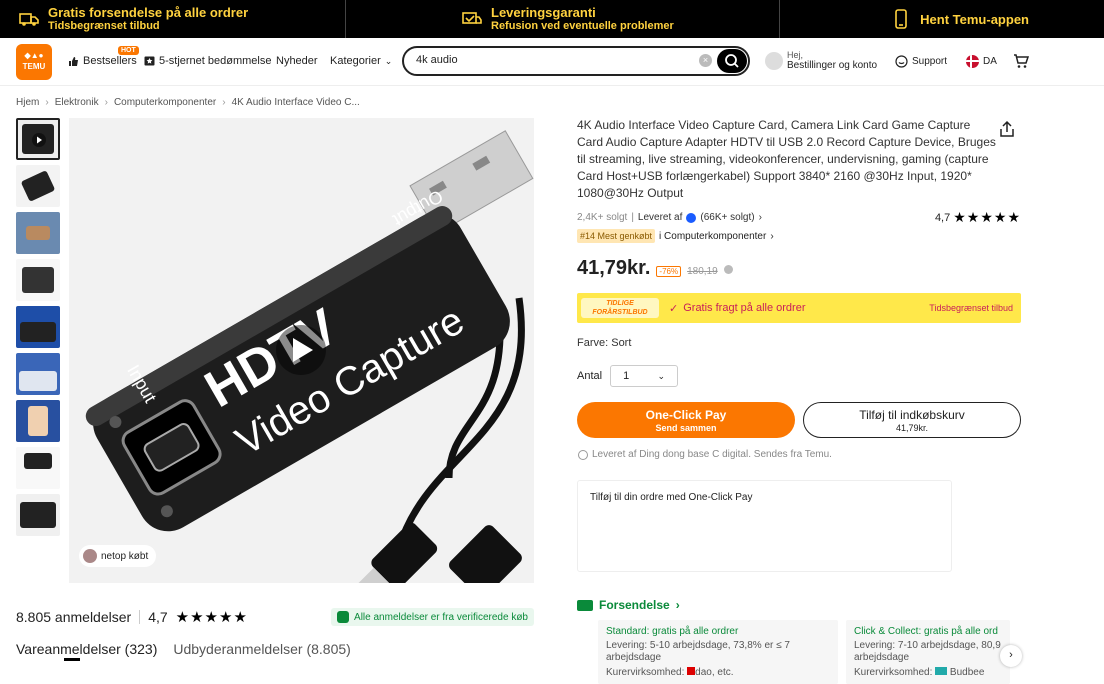  Describe the element at coordinates (343, 617) in the screenshot. I see `shield-icon` at that location.